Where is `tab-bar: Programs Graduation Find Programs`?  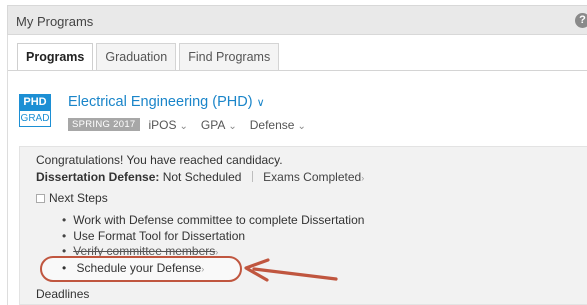
tab-bar: Programs Graduation Find Programs is located at coordinates (149, 57).